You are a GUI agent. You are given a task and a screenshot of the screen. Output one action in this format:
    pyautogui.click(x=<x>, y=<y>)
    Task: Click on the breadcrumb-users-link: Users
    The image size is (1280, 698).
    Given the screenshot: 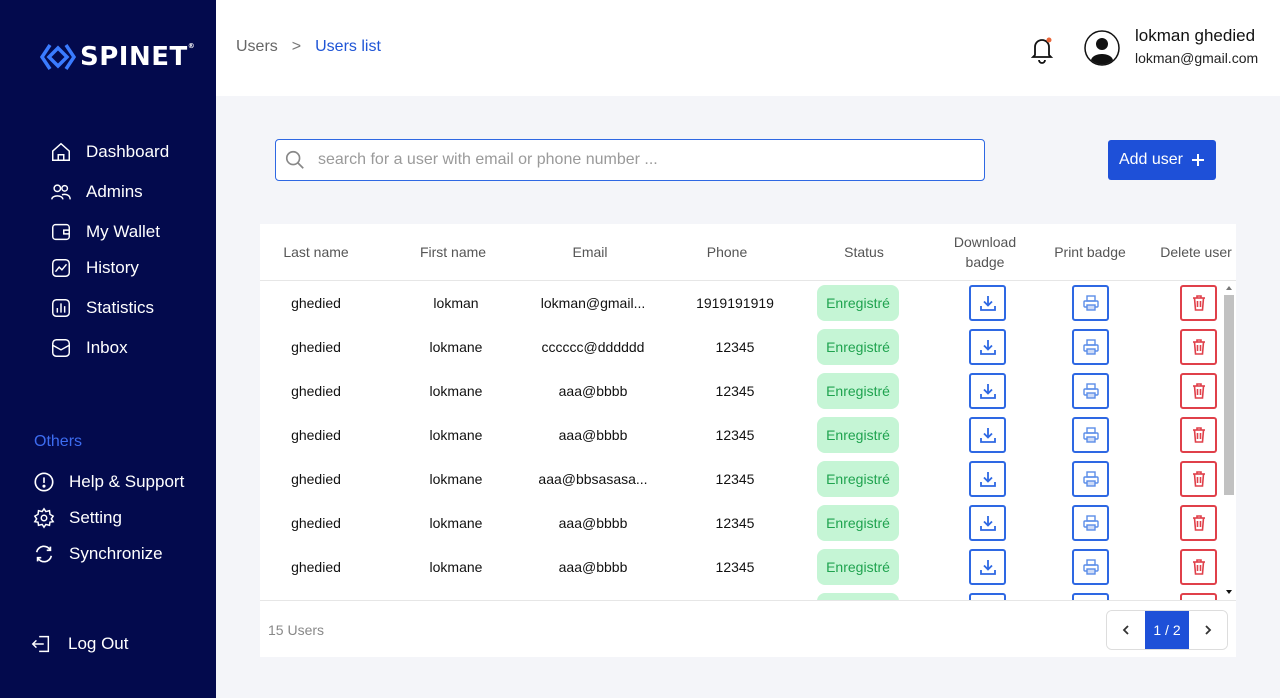 What is the action you would take?
    pyautogui.click(x=257, y=47)
    